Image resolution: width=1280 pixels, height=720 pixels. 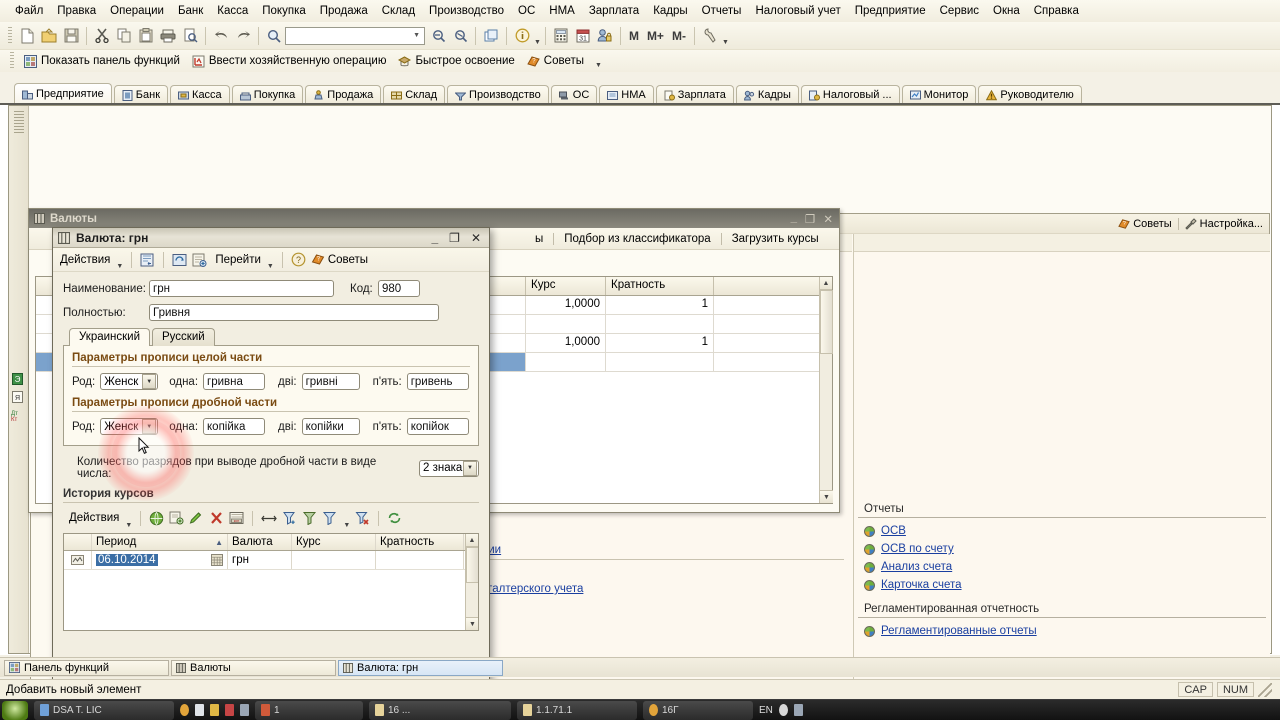 I want to click on menu-item-production: Производство, so click(x=466, y=11).